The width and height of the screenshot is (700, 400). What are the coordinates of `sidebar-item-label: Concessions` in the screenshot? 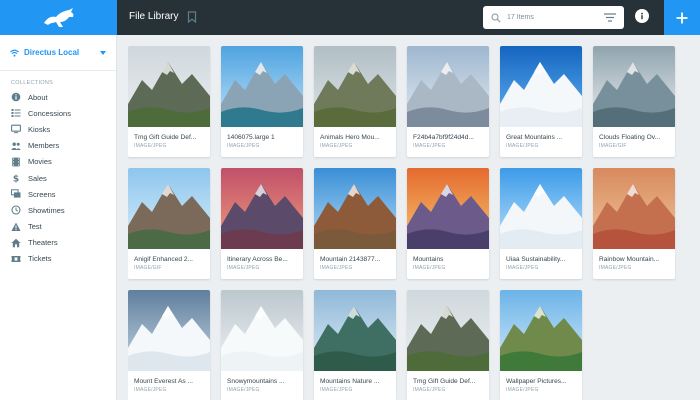 It's located at (49, 113).